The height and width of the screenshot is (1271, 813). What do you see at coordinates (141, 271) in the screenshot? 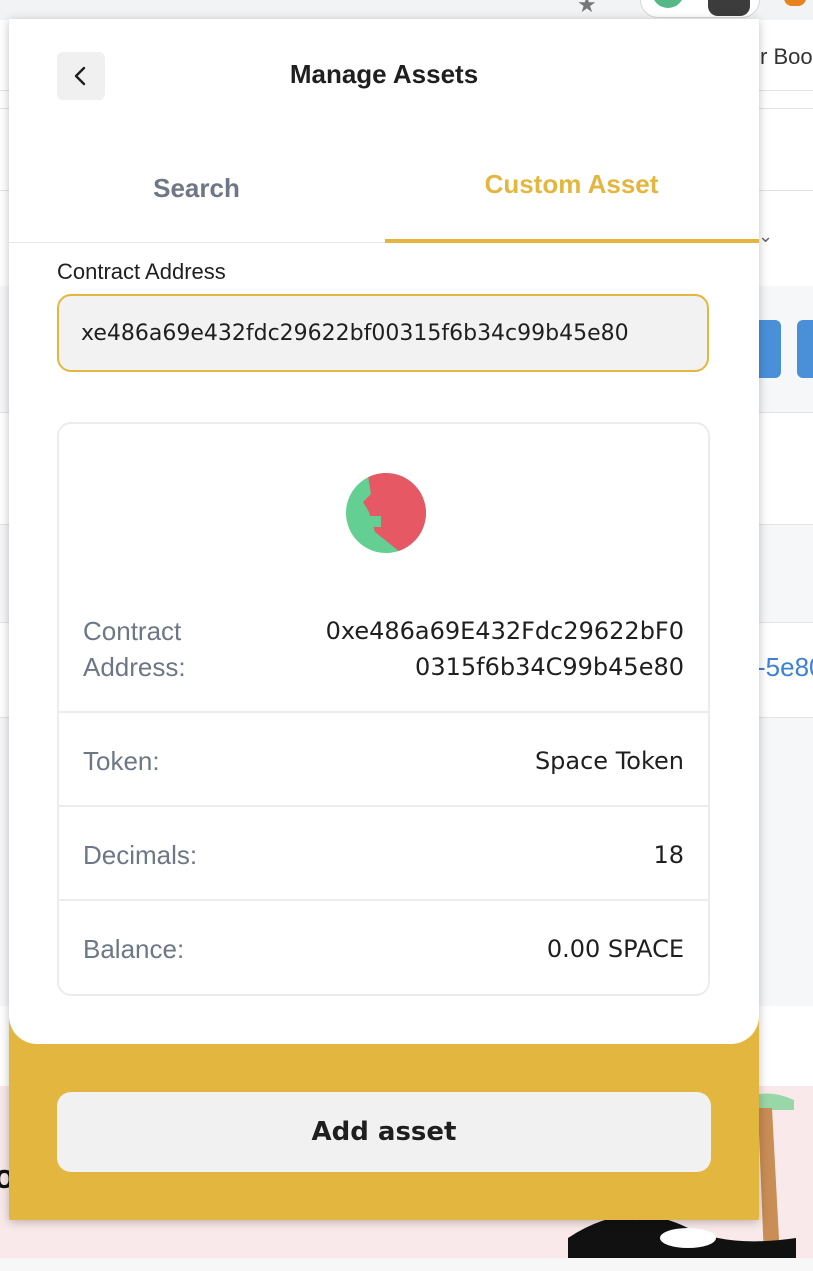
I see `contract-address-label: Contract Address` at bounding box center [141, 271].